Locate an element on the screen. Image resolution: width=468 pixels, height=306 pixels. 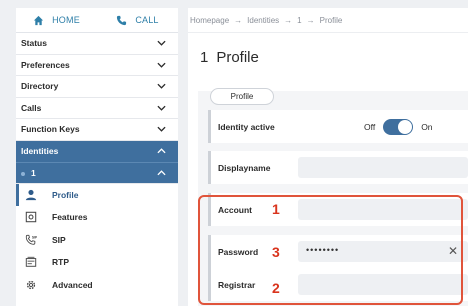
sidebar-item-label: RTP is located at coordinates (60, 262).